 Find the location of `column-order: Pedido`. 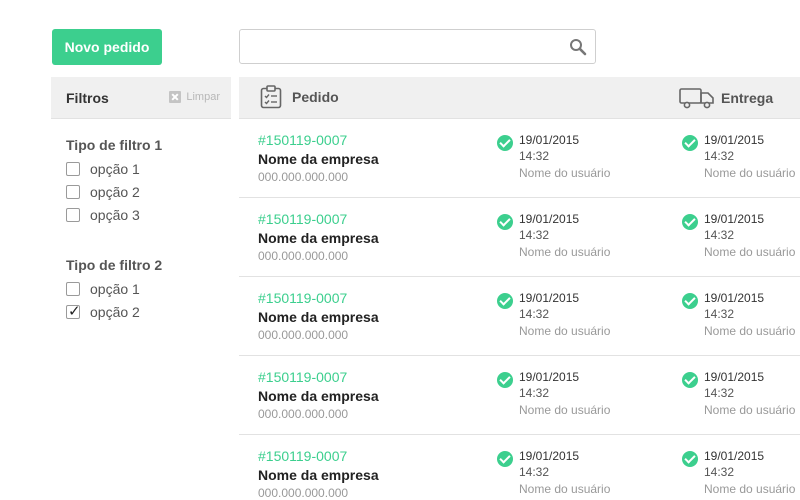

column-order: Pedido is located at coordinates (299, 97).